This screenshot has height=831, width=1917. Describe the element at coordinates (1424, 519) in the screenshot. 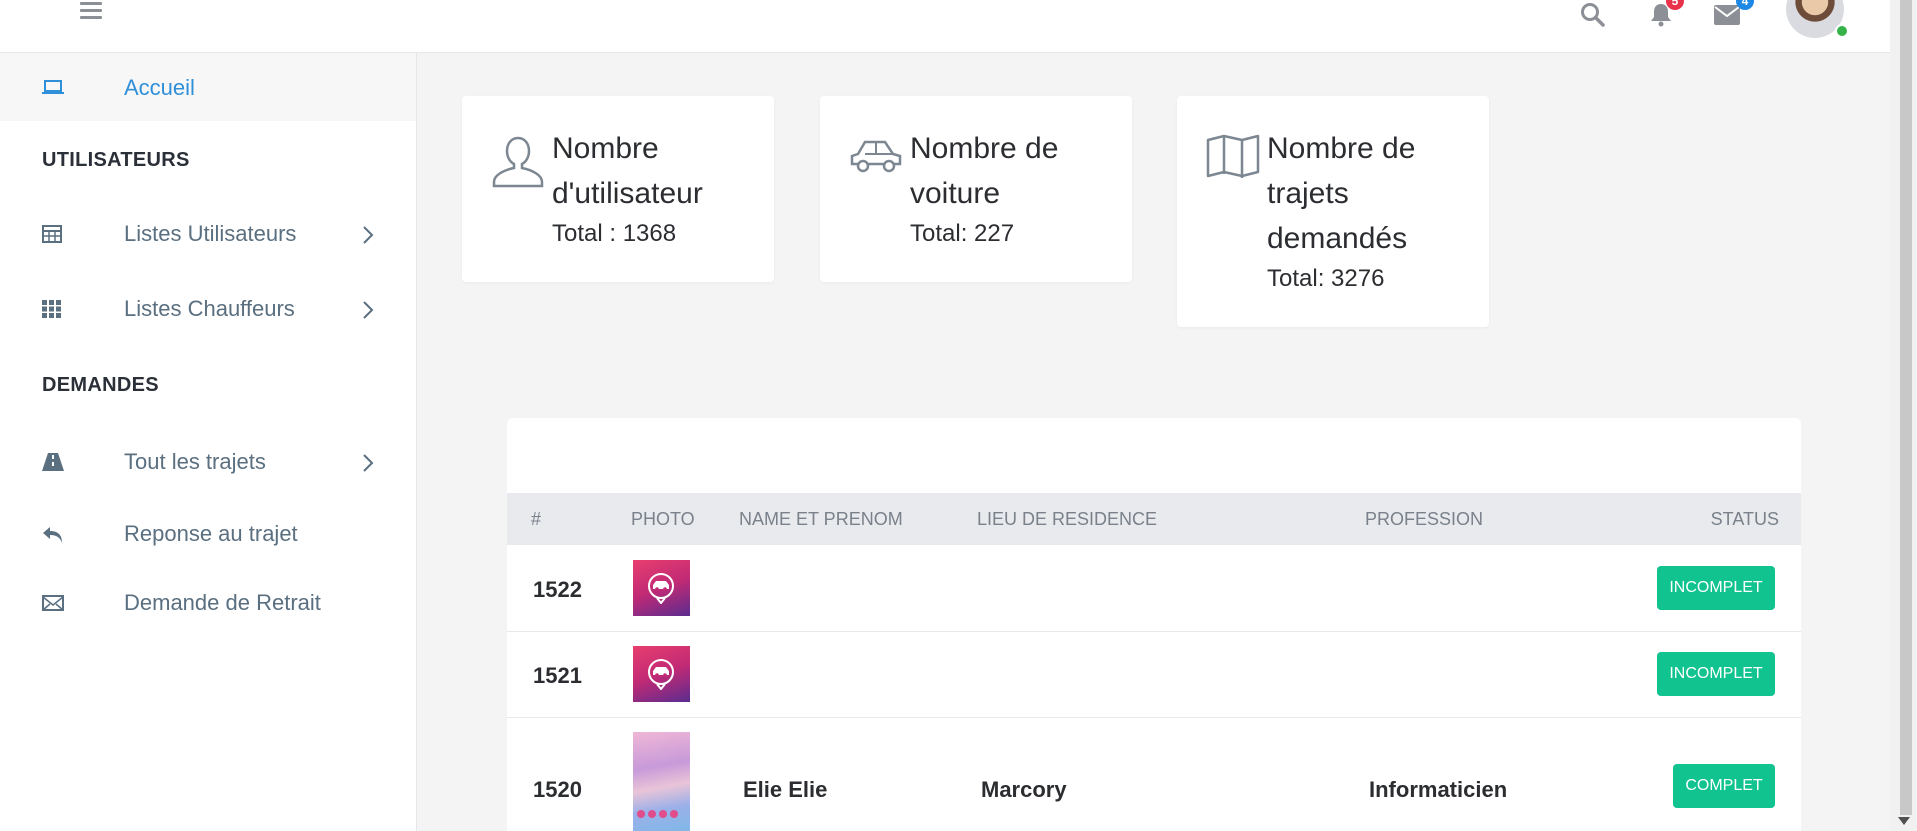

I see `column-header-profession: PROFESSION` at that location.